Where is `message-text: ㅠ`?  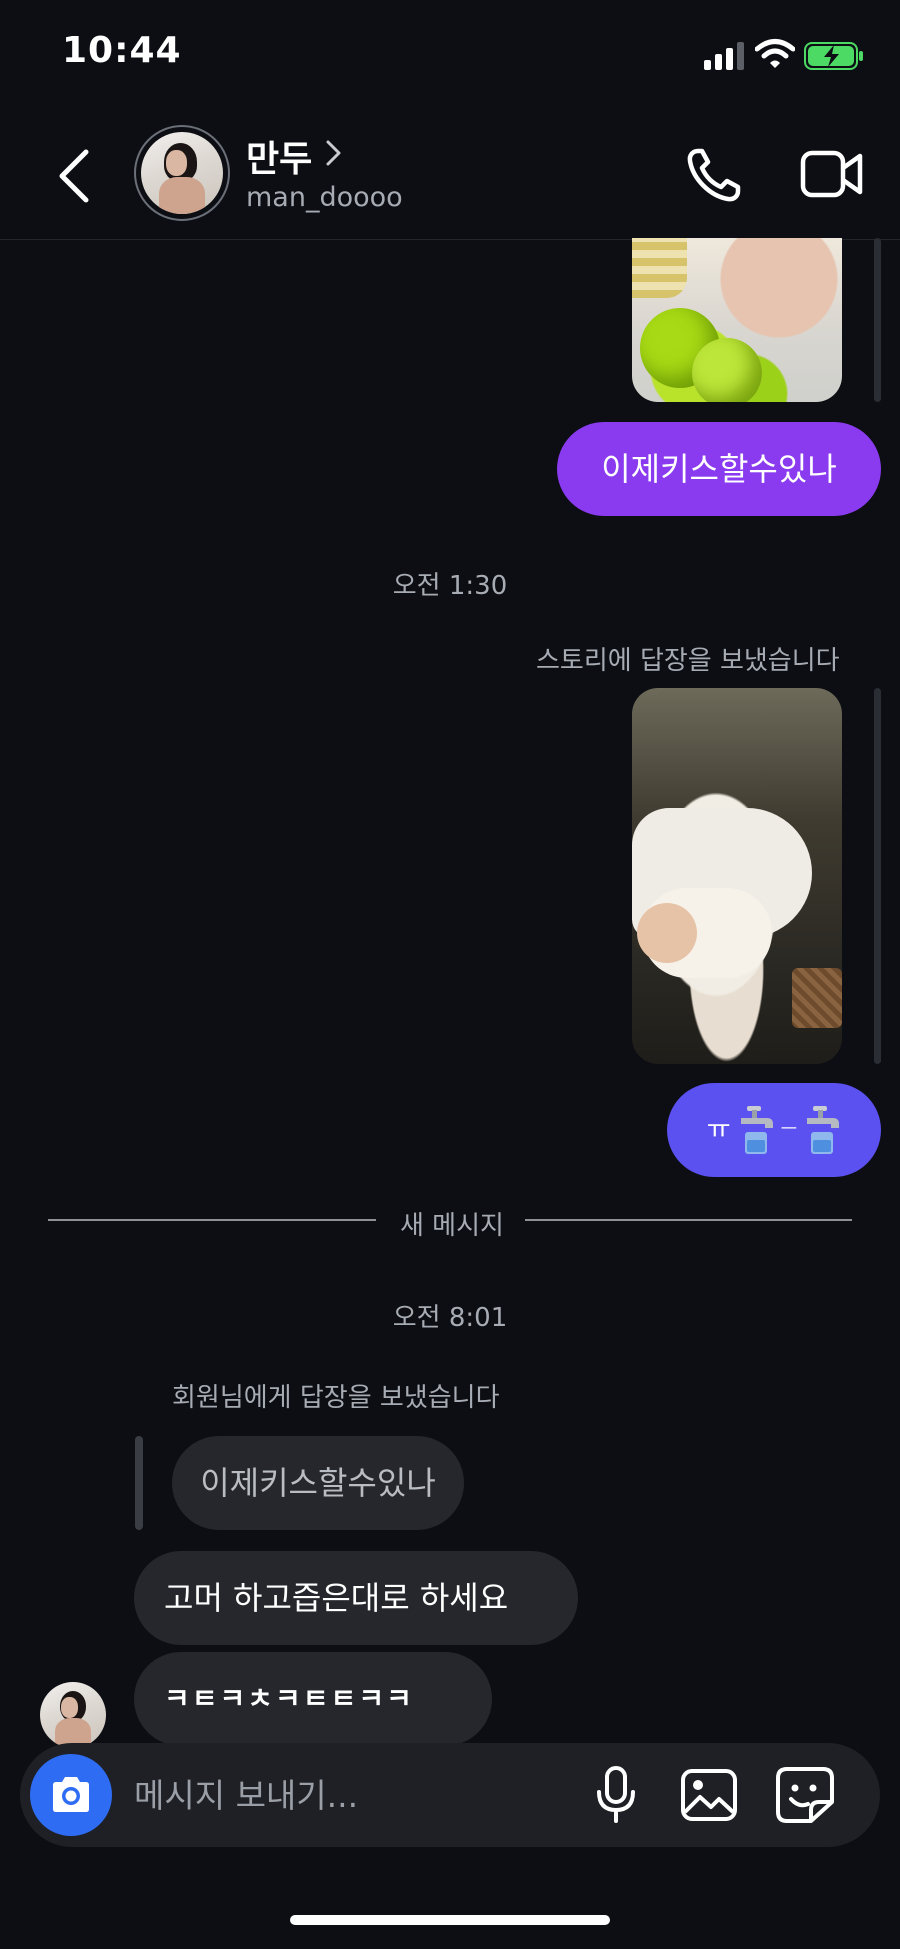 message-text: ㅠ is located at coordinates (718, 1130).